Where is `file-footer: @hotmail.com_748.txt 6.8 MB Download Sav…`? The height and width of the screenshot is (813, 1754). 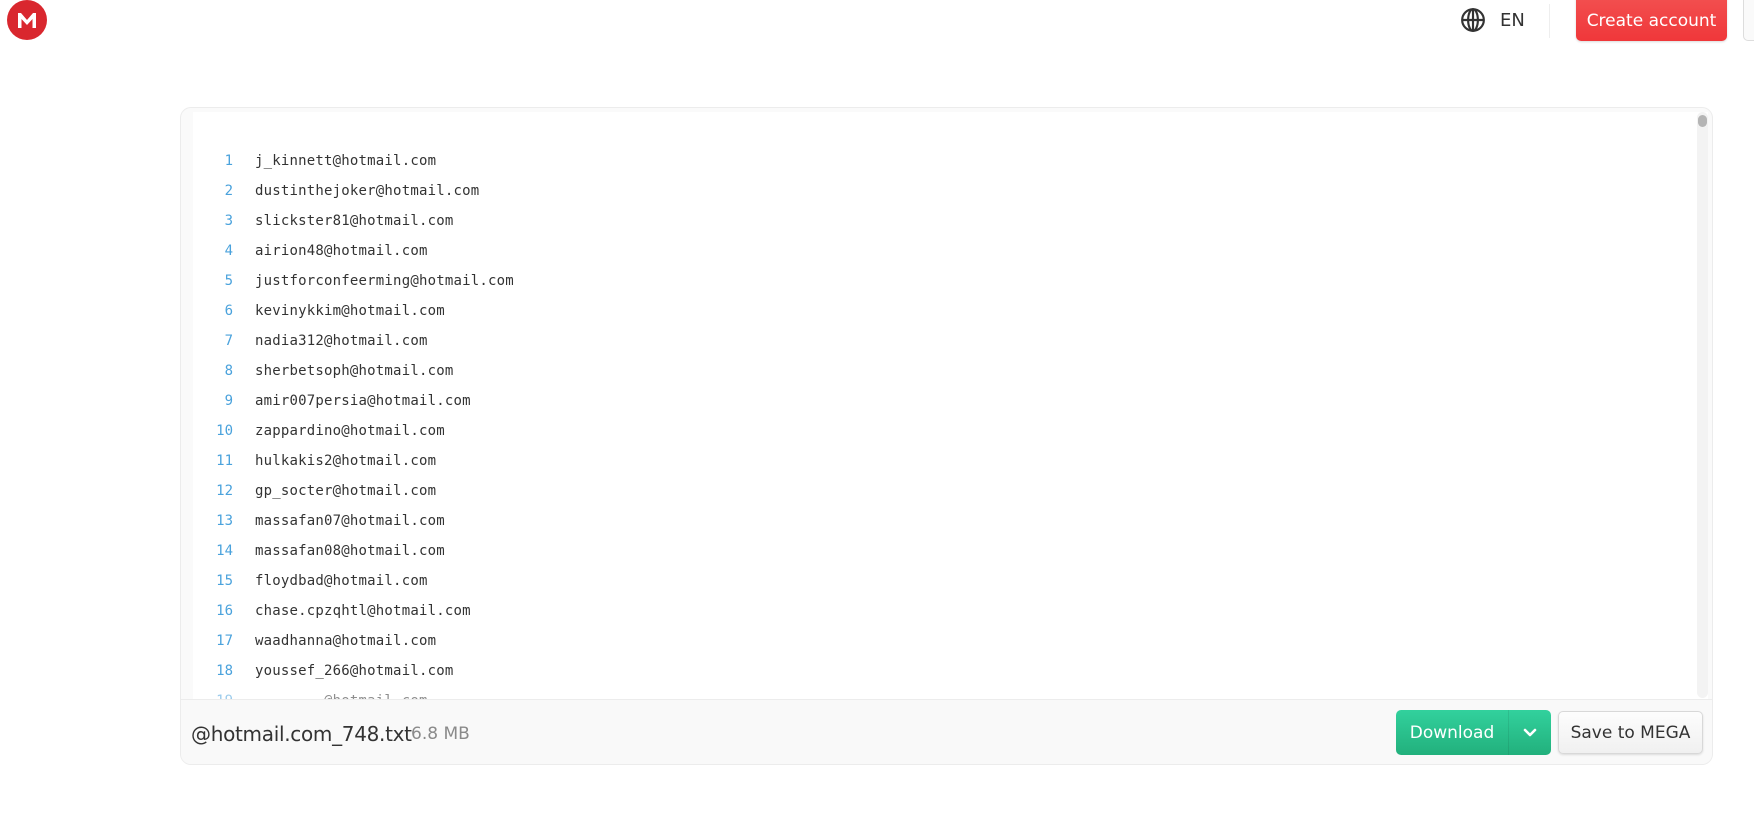 file-footer: @hotmail.com_748.txt 6.8 MB Download Sav… is located at coordinates (946, 731).